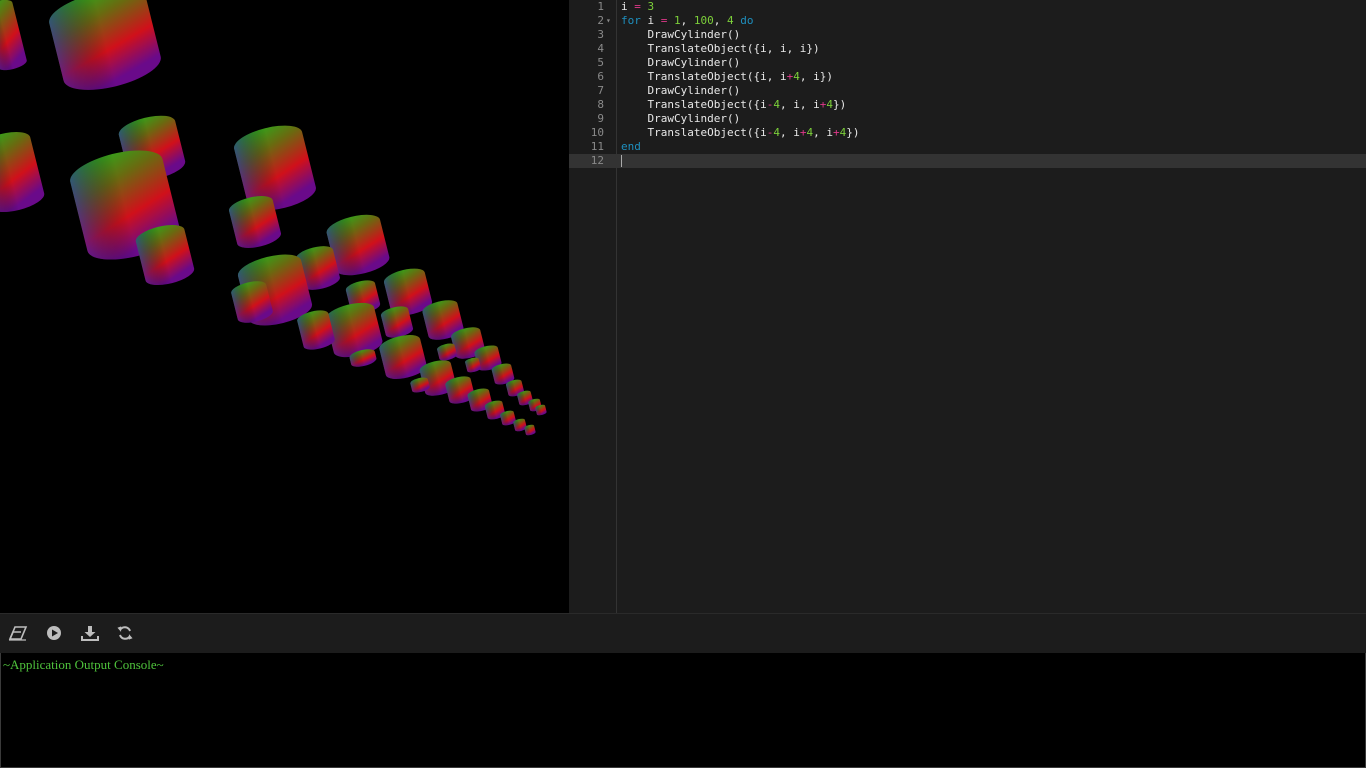 The image size is (1366, 768). I want to click on code-text: end, so click(631, 147).